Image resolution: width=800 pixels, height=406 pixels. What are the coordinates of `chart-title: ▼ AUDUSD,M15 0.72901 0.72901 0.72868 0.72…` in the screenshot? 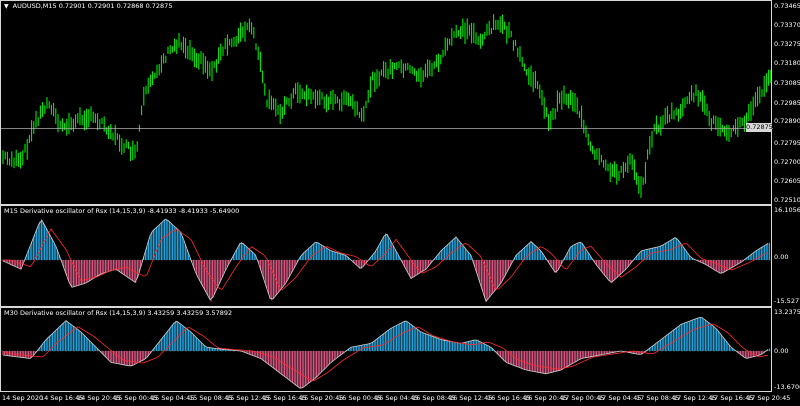 It's located at (88, 6).